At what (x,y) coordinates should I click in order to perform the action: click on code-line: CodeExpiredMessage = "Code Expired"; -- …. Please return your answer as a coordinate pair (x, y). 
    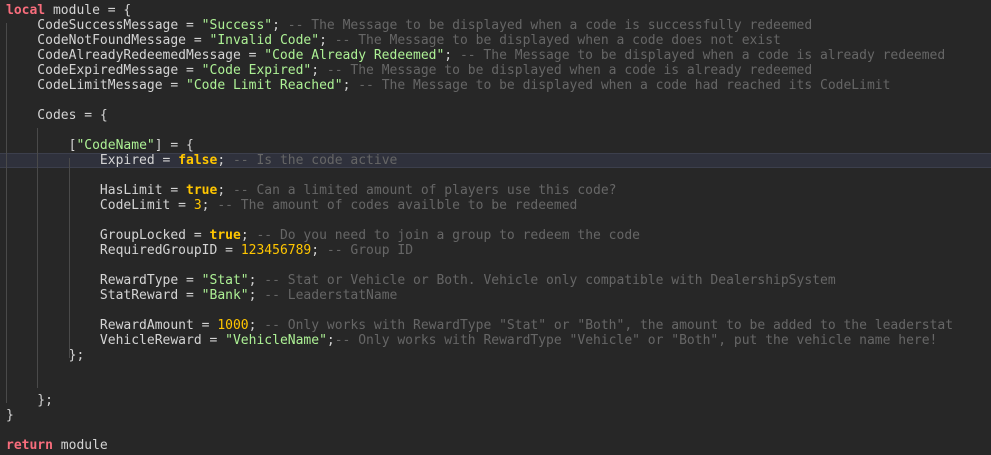
    Looking at the image, I should click on (495, 70).